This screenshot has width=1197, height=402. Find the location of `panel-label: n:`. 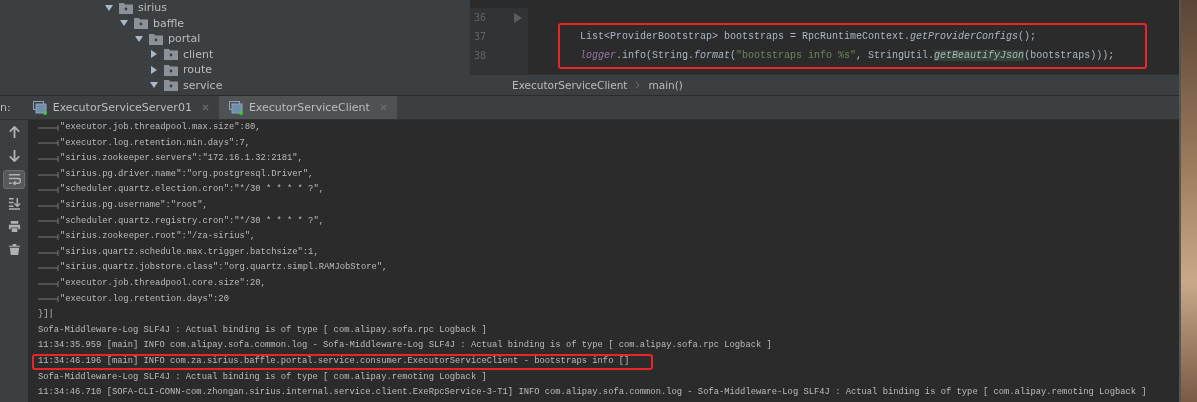

panel-label: n: is located at coordinates (6, 107).